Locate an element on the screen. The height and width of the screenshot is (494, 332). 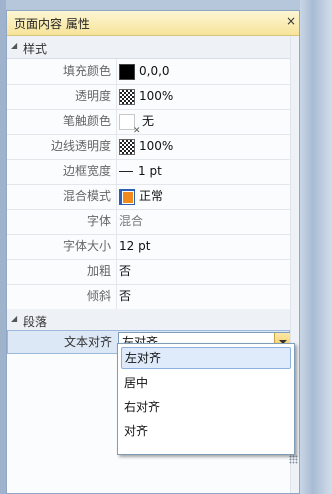
property-row-border-width: 边框宽度 1 pt is located at coordinates (148, 172).